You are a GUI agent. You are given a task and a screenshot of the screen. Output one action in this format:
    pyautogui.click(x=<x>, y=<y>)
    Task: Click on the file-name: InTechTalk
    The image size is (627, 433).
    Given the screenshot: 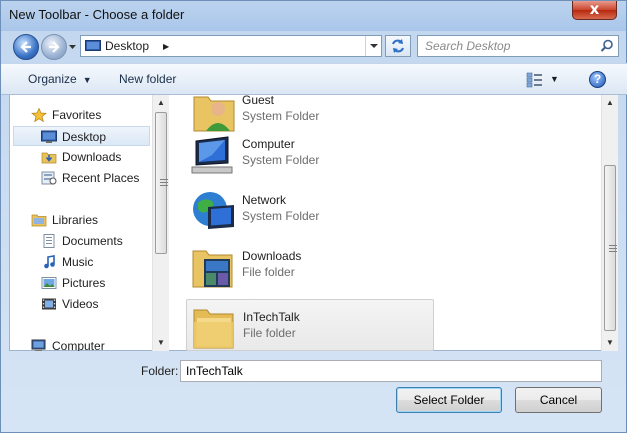 What is the action you would take?
    pyautogui.click(x=271, y=317)
    